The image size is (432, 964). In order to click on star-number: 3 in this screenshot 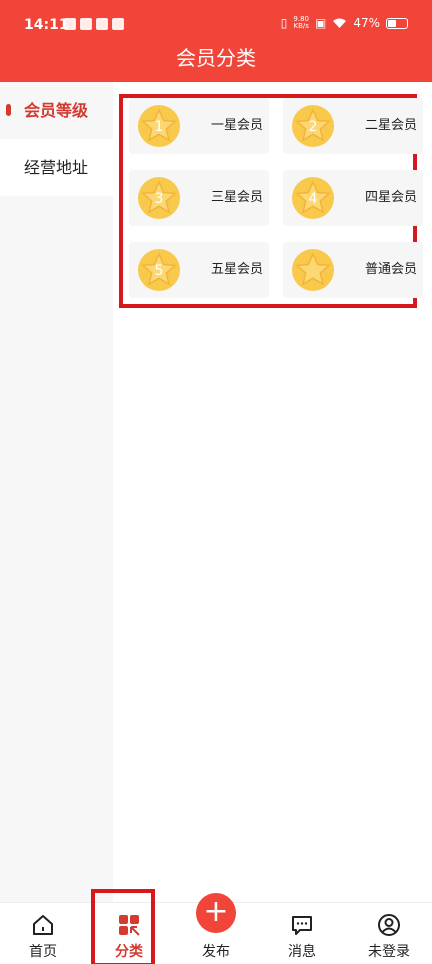, I will do `click(159, 199)`.